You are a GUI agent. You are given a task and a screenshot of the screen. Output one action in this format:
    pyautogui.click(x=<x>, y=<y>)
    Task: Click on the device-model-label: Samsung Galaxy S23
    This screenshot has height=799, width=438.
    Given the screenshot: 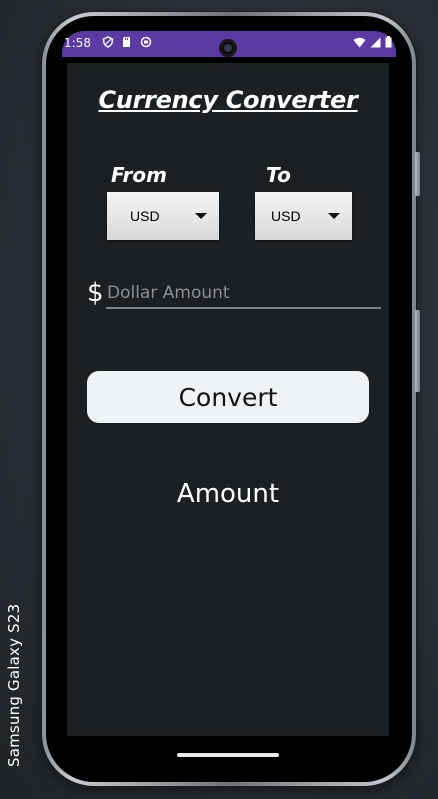 What is the action you would take?
    pyautogui.click(x=14, y=685)
    